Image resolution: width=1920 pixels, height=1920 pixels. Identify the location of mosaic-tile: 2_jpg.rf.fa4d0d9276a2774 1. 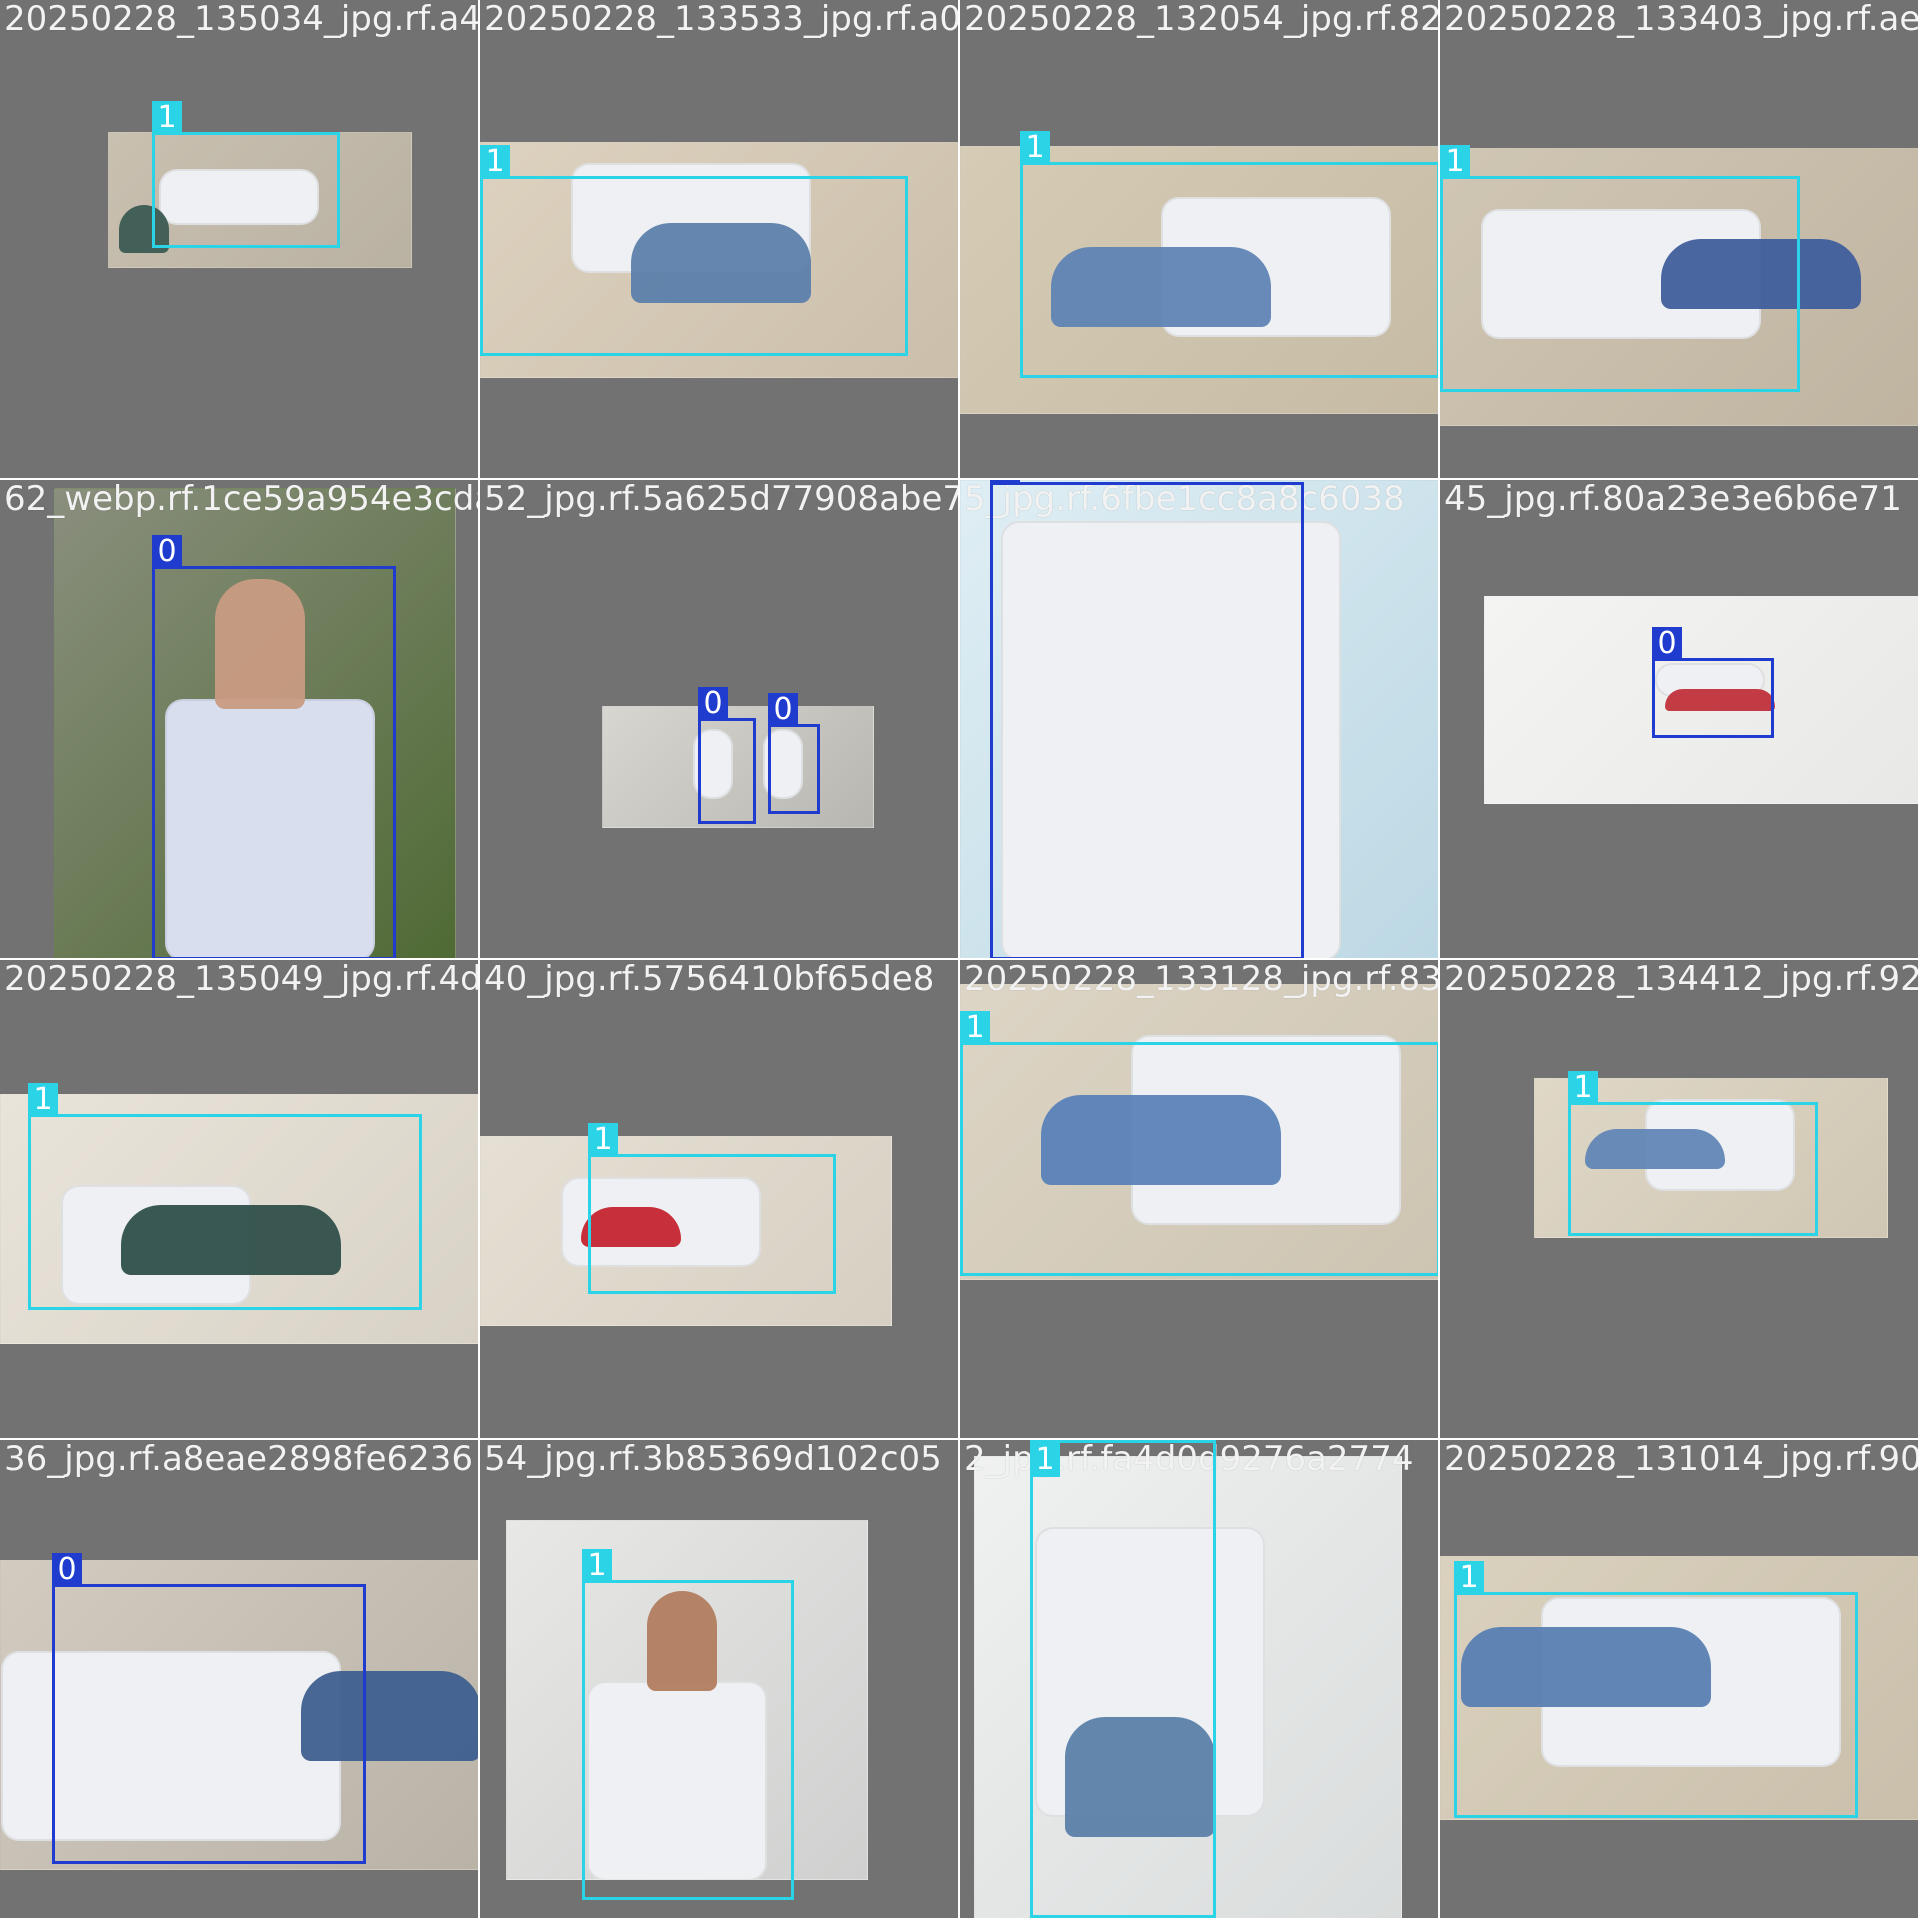
(1200, 1680).